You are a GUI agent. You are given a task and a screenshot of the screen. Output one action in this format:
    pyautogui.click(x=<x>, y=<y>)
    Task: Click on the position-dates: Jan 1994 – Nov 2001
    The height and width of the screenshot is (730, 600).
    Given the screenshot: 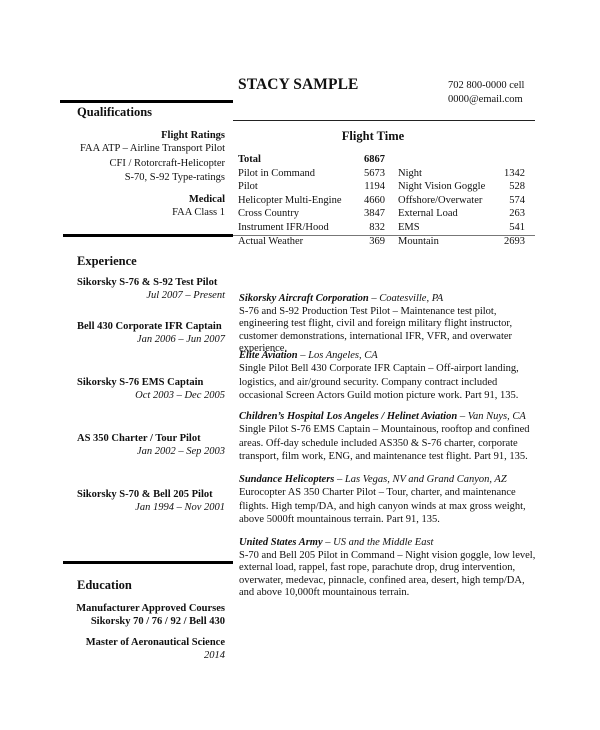 What is the action you would take?
    pyautogui.click(x=180, y=507)
    